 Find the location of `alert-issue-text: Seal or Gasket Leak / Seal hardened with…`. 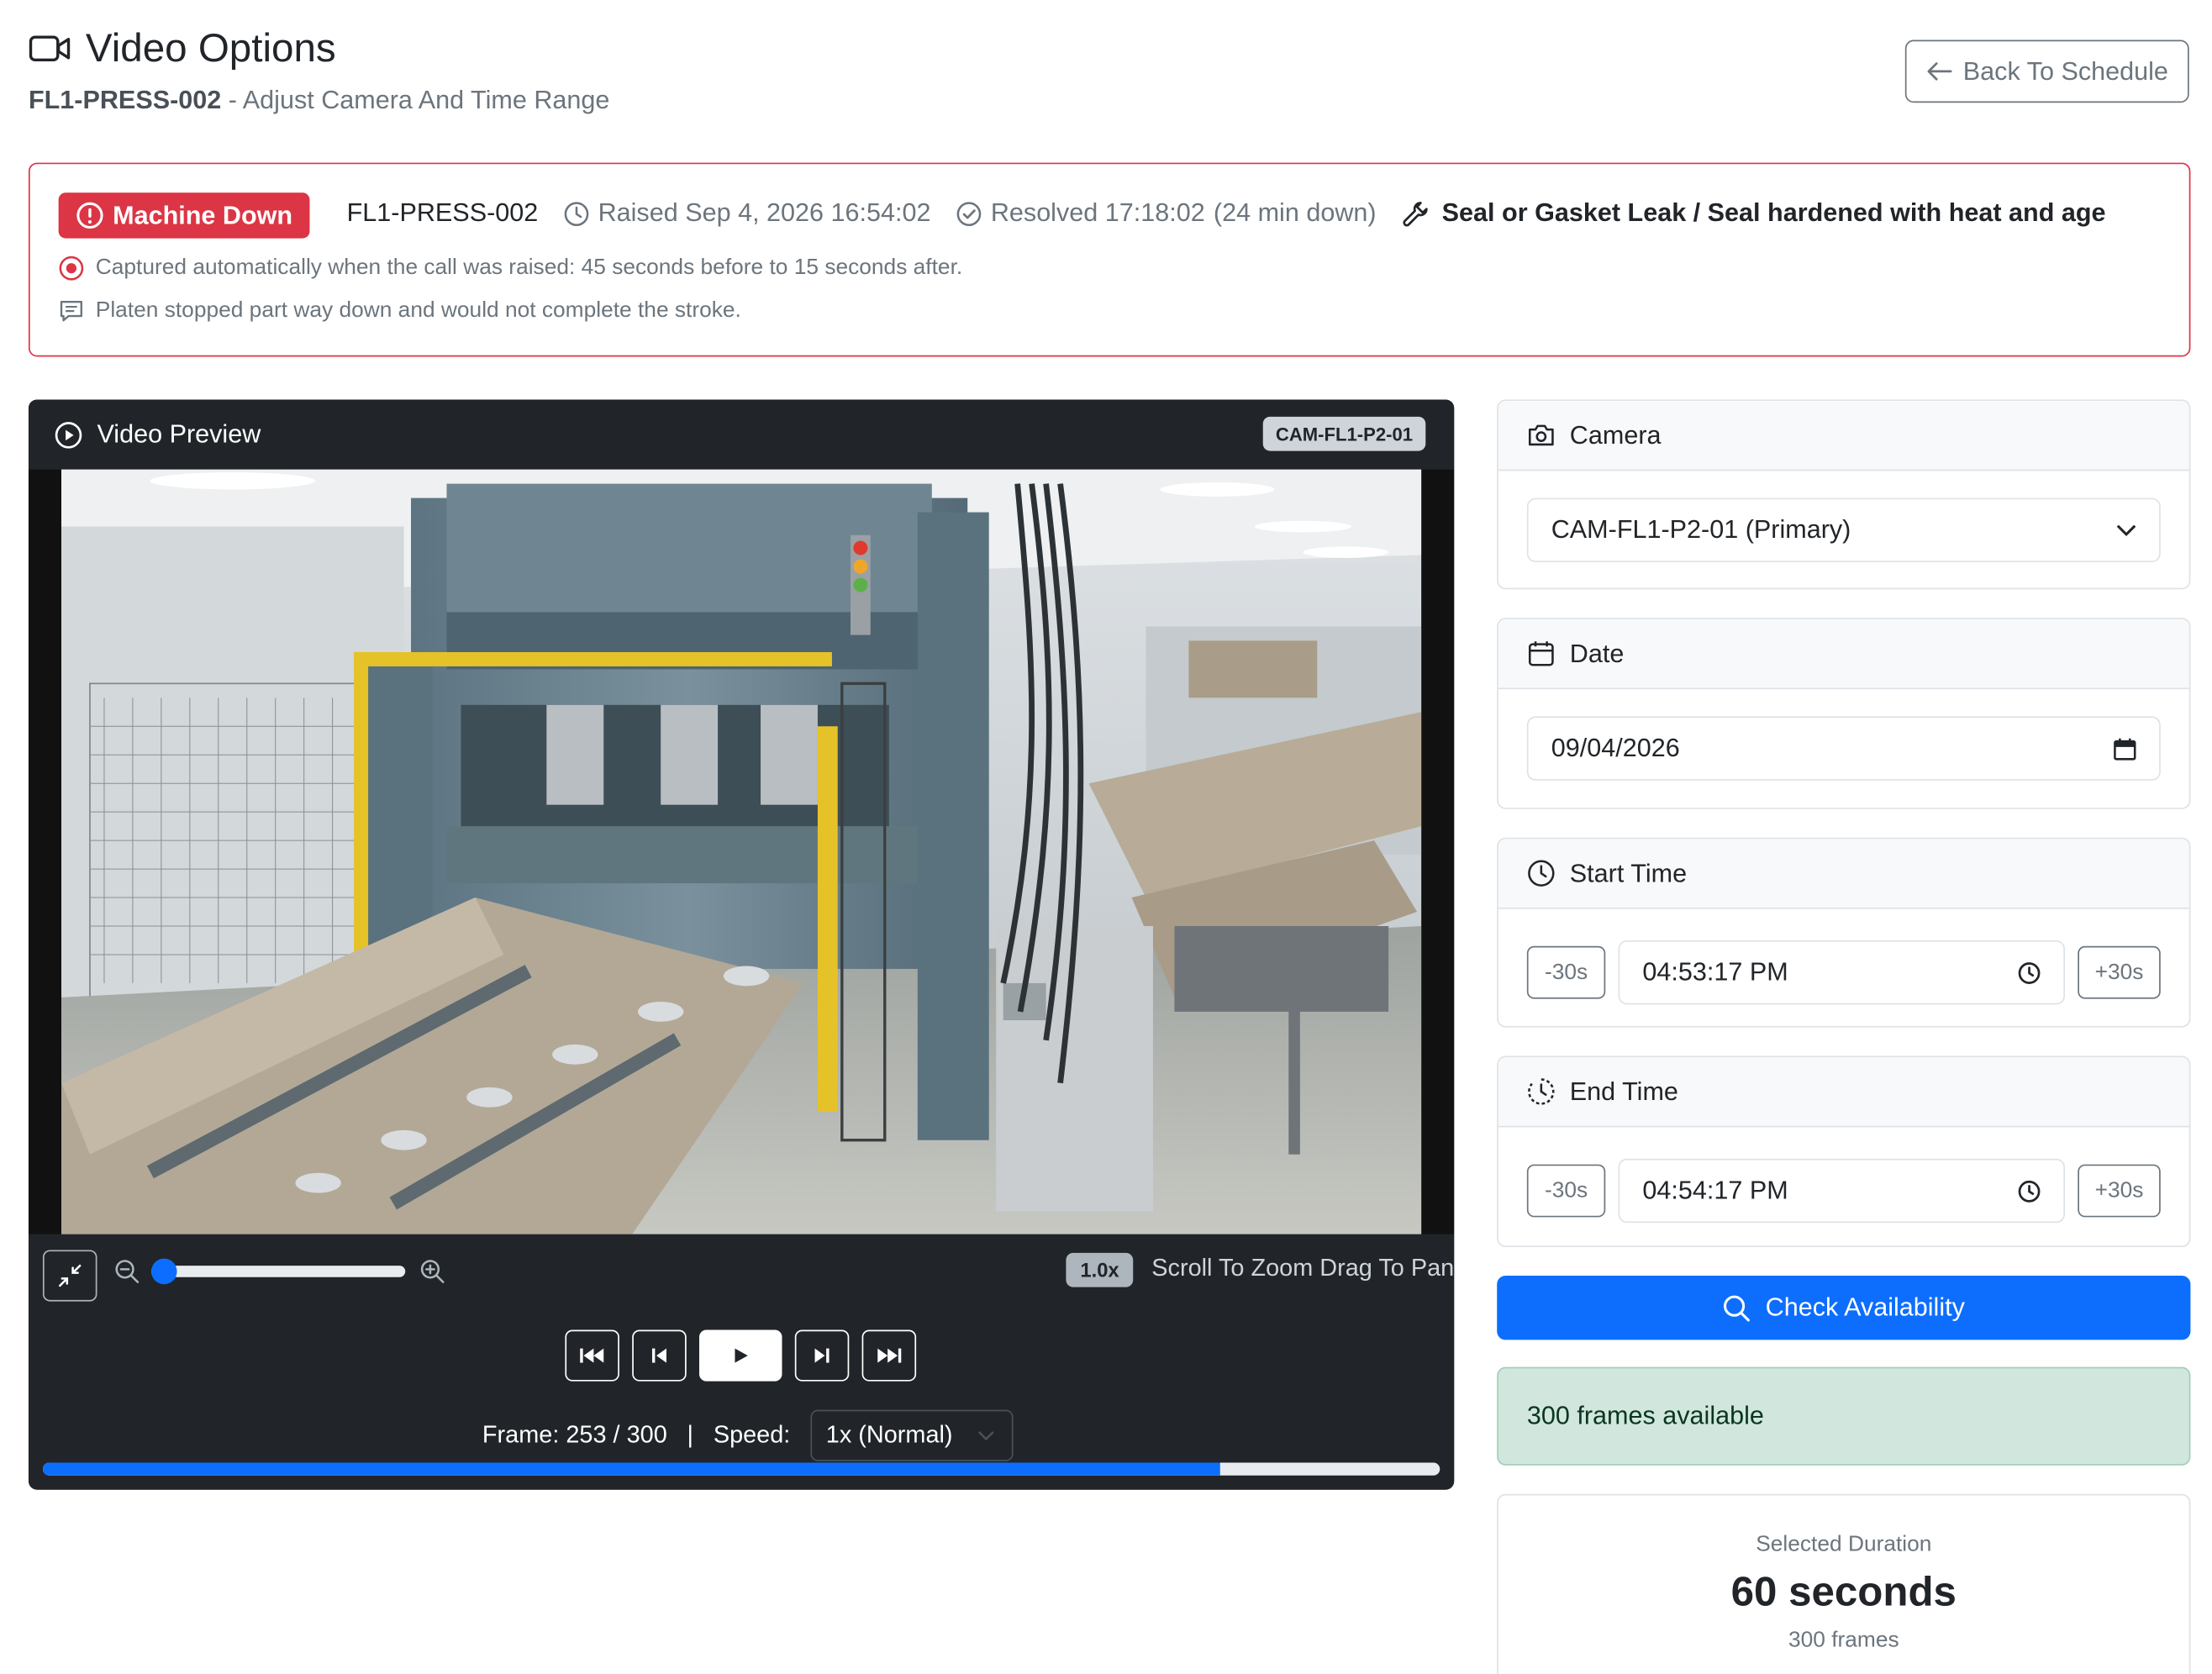

alert-issue-text: Seal or Gasket Leak / Seal hardened with… is located at coordinates (1774, 212).